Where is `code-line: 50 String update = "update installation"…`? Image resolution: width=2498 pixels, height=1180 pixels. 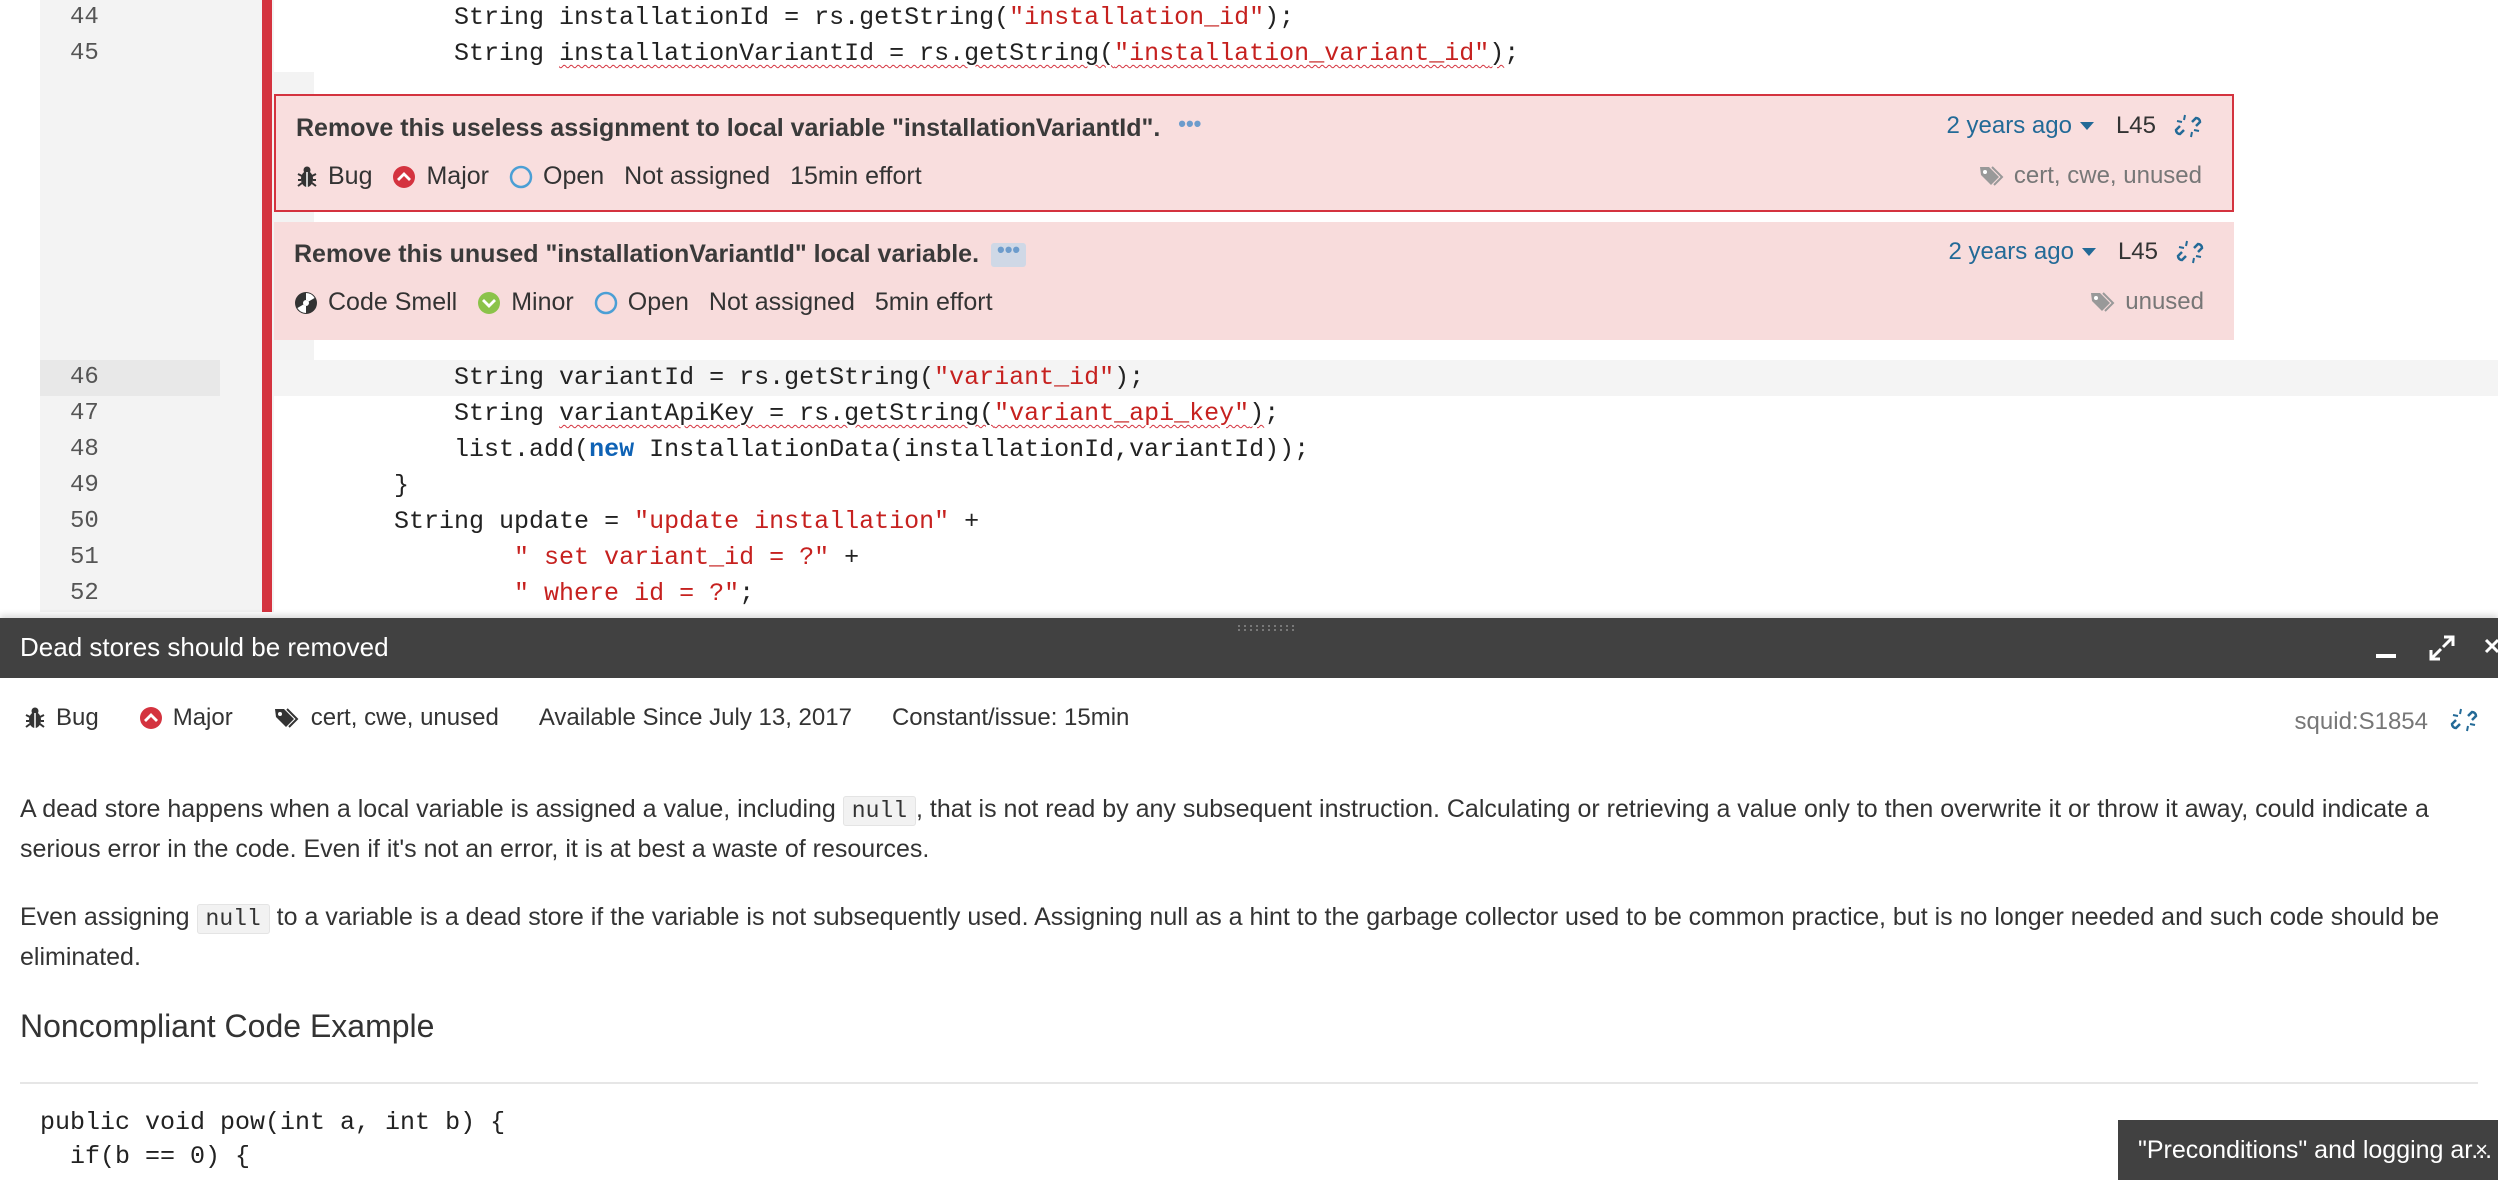
code-line: 50 String update = "update installation"… is located at coordinates (1269, 522).